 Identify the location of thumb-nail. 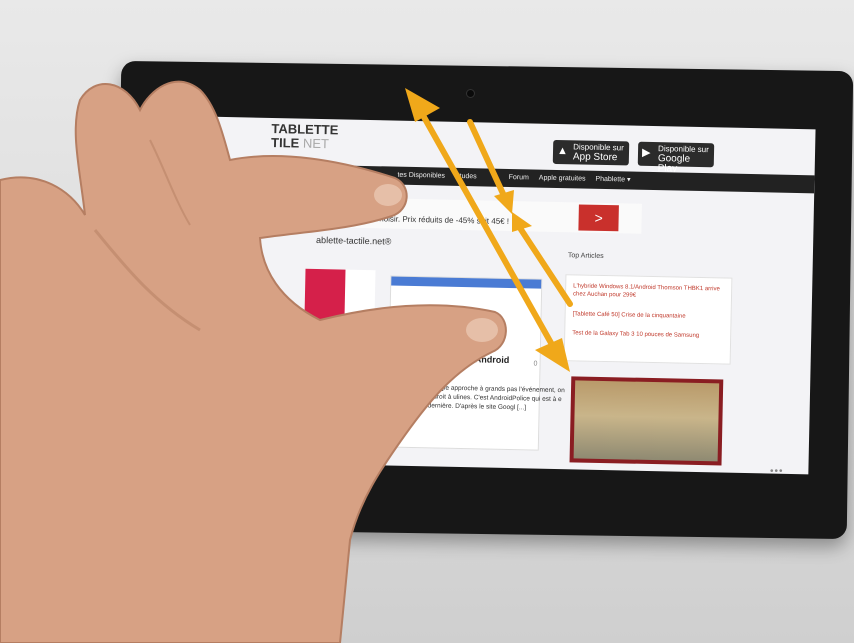
(482, 330).